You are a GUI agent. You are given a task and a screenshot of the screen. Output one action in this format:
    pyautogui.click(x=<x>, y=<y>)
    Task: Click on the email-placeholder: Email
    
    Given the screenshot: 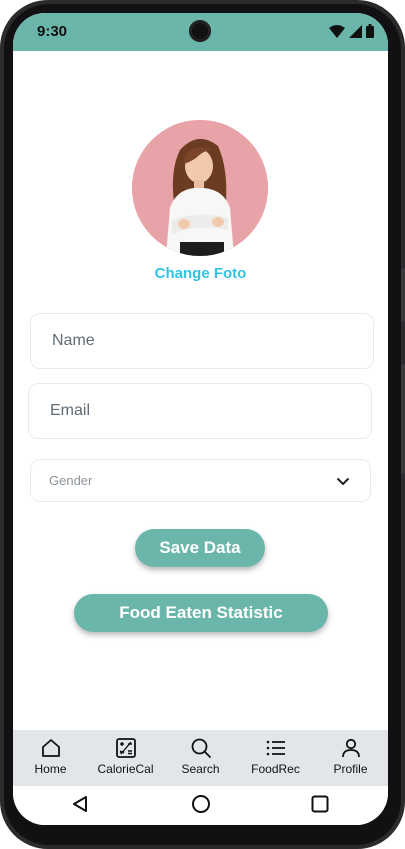 What is the action you would take?
    pyautogui.click(x=70, y=410)
    